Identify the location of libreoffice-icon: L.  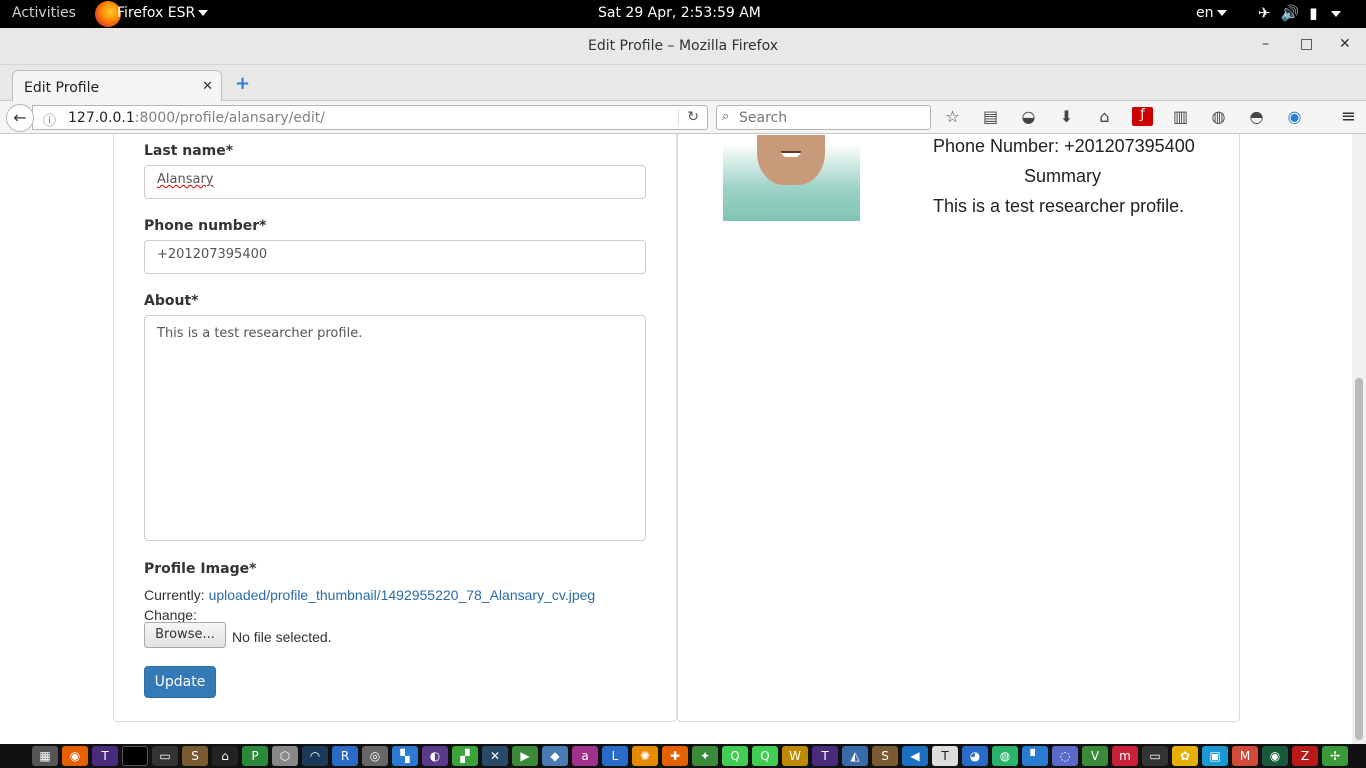
(615, 756).